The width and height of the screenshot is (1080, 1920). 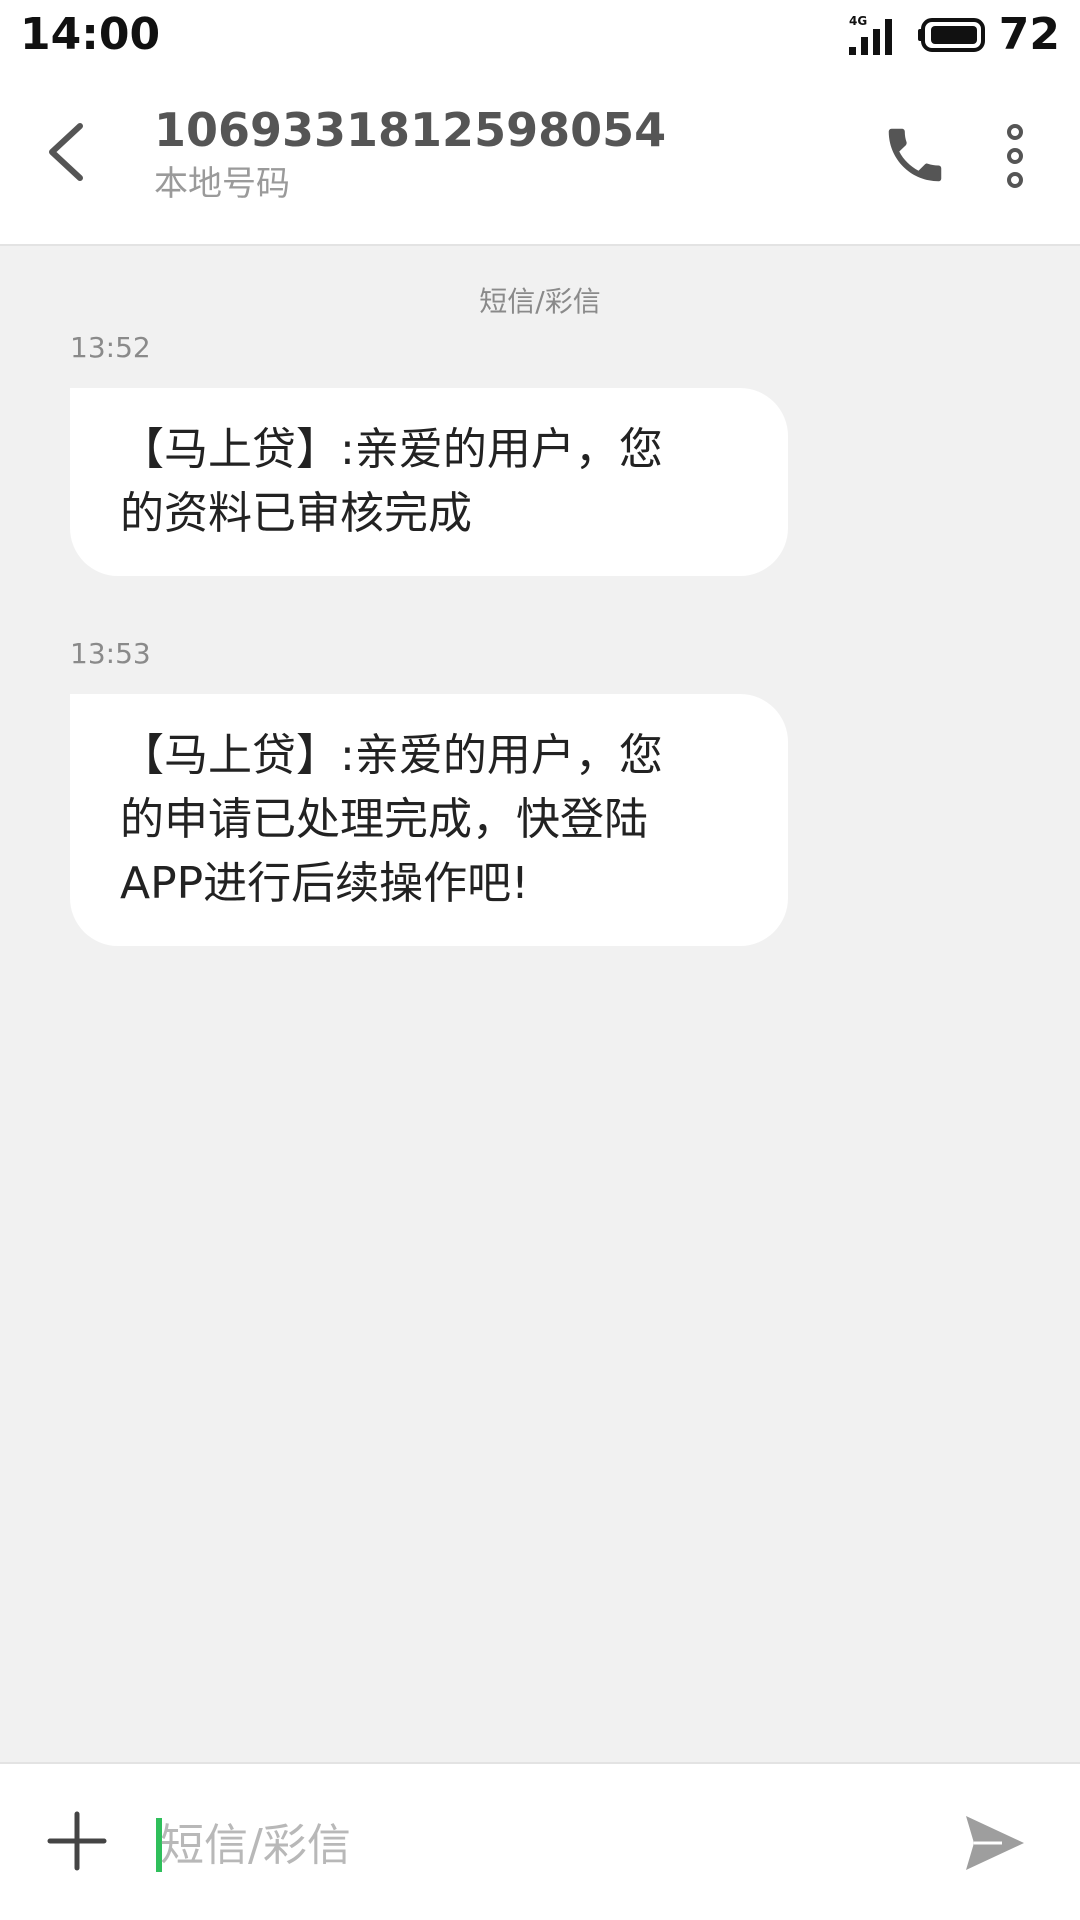 I want to click on contact-location-label: 本地号码, so click(x=222, y=184).